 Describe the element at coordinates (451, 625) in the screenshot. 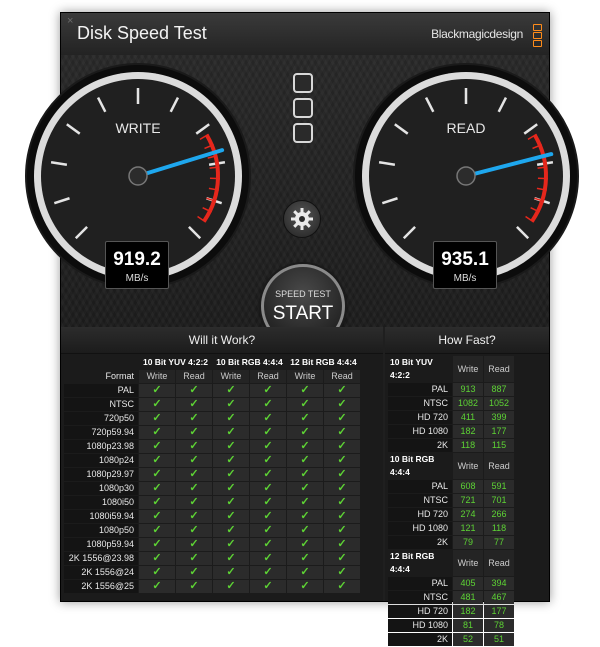

I see `table-row: HD 10808178` at that location.